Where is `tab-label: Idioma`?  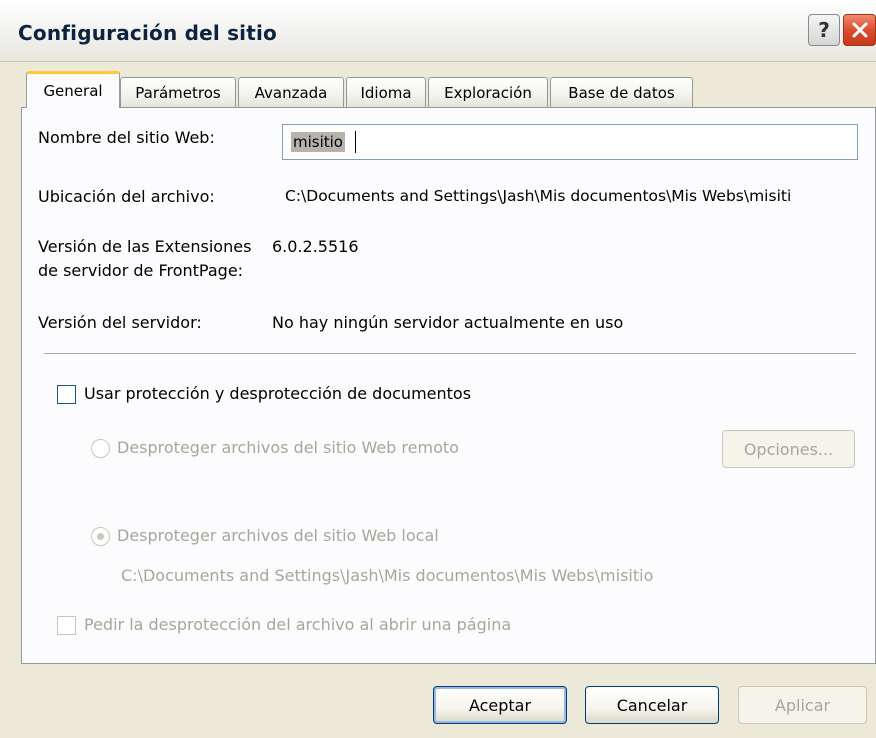
tab-label: Idioma is located at coordinates (386, 93).